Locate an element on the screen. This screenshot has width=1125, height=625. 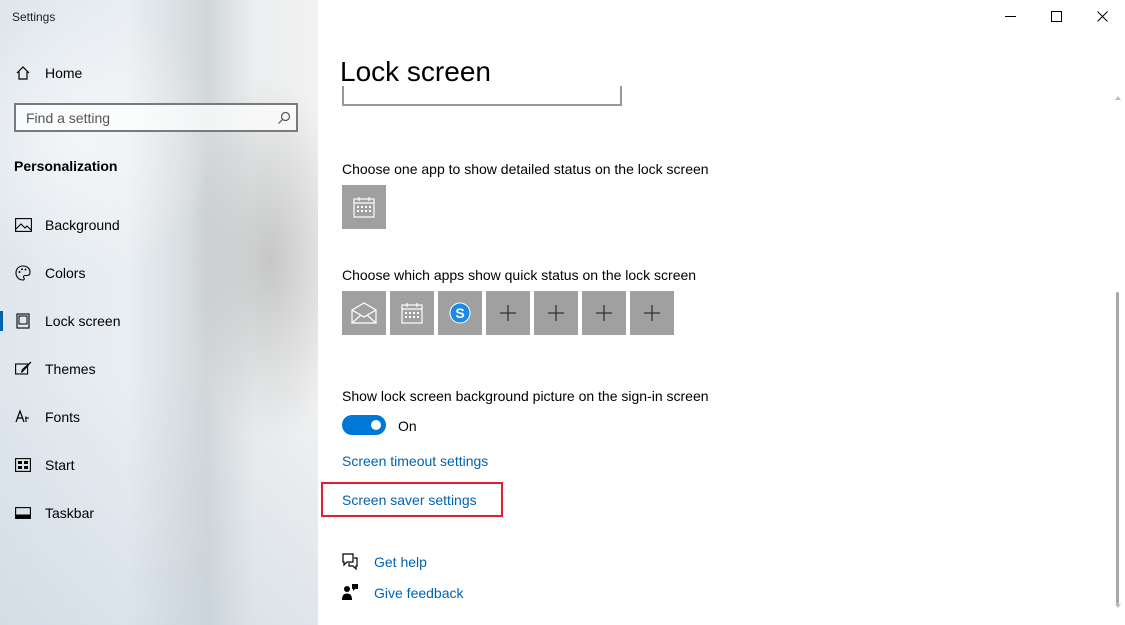
maximize-button is located at coordinates (1056, 16).